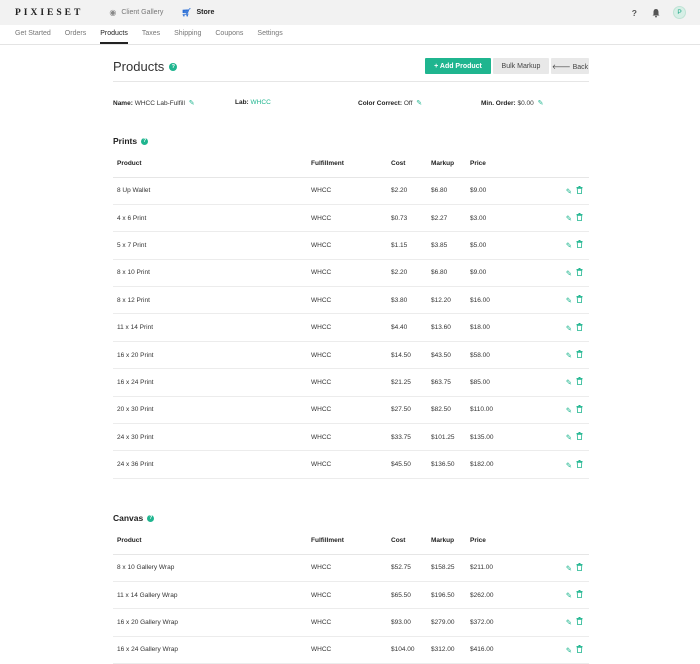  I want to click on cost-cell: $3.80, so click(411, 300).